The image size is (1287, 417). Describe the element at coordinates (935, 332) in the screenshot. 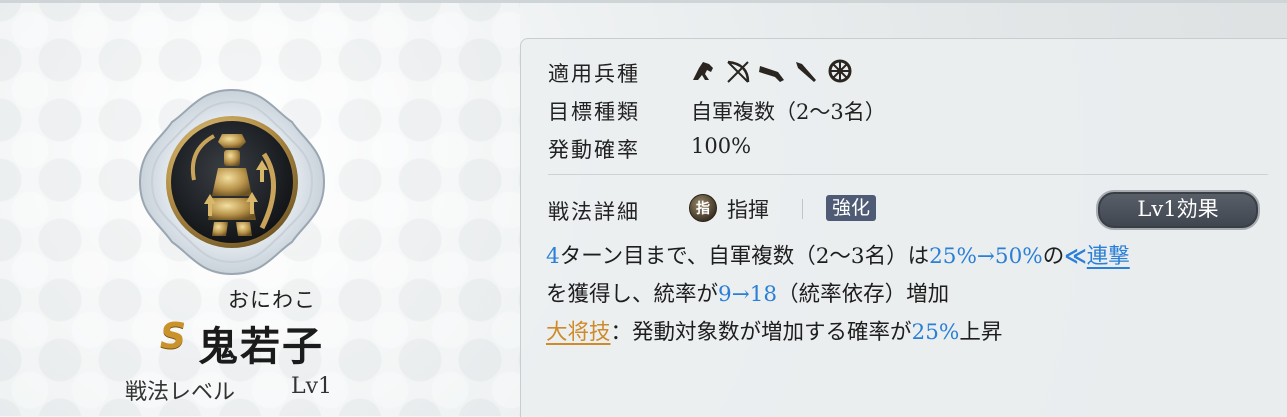

I see `chance-value: 25%` at that location.